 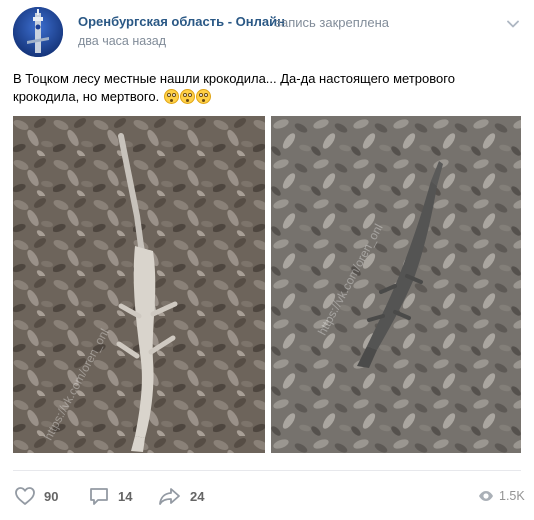 I want to click on community-avatar, so click(x=38, y=32).